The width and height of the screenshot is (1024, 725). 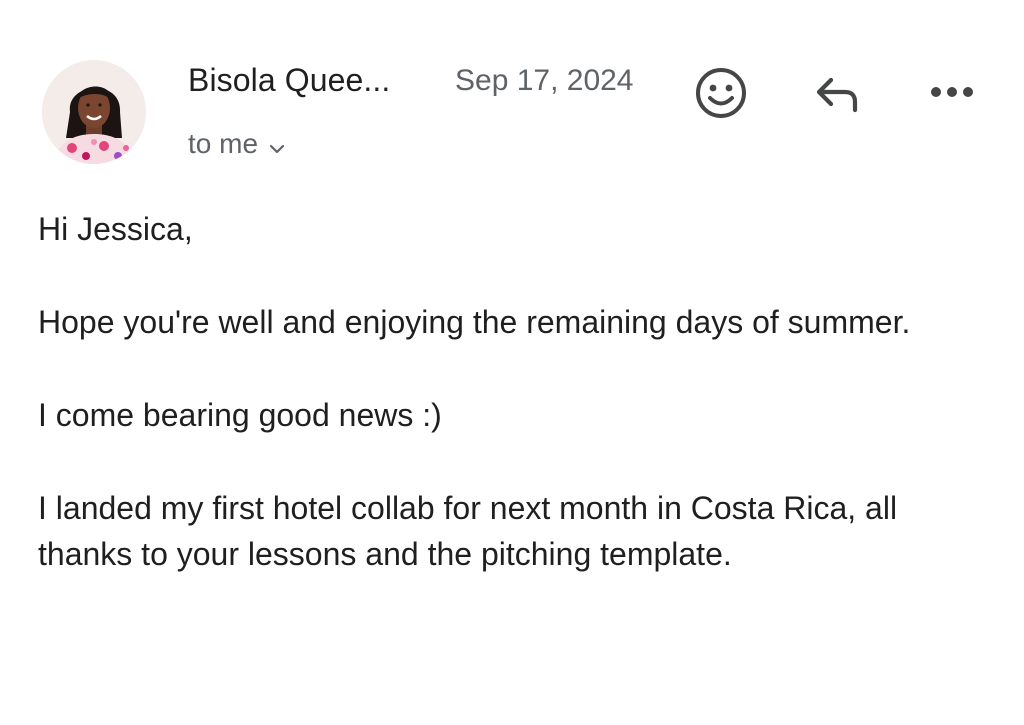 I want to click on email-greeting: Hi Jessica,, so click(x=115, y=229).